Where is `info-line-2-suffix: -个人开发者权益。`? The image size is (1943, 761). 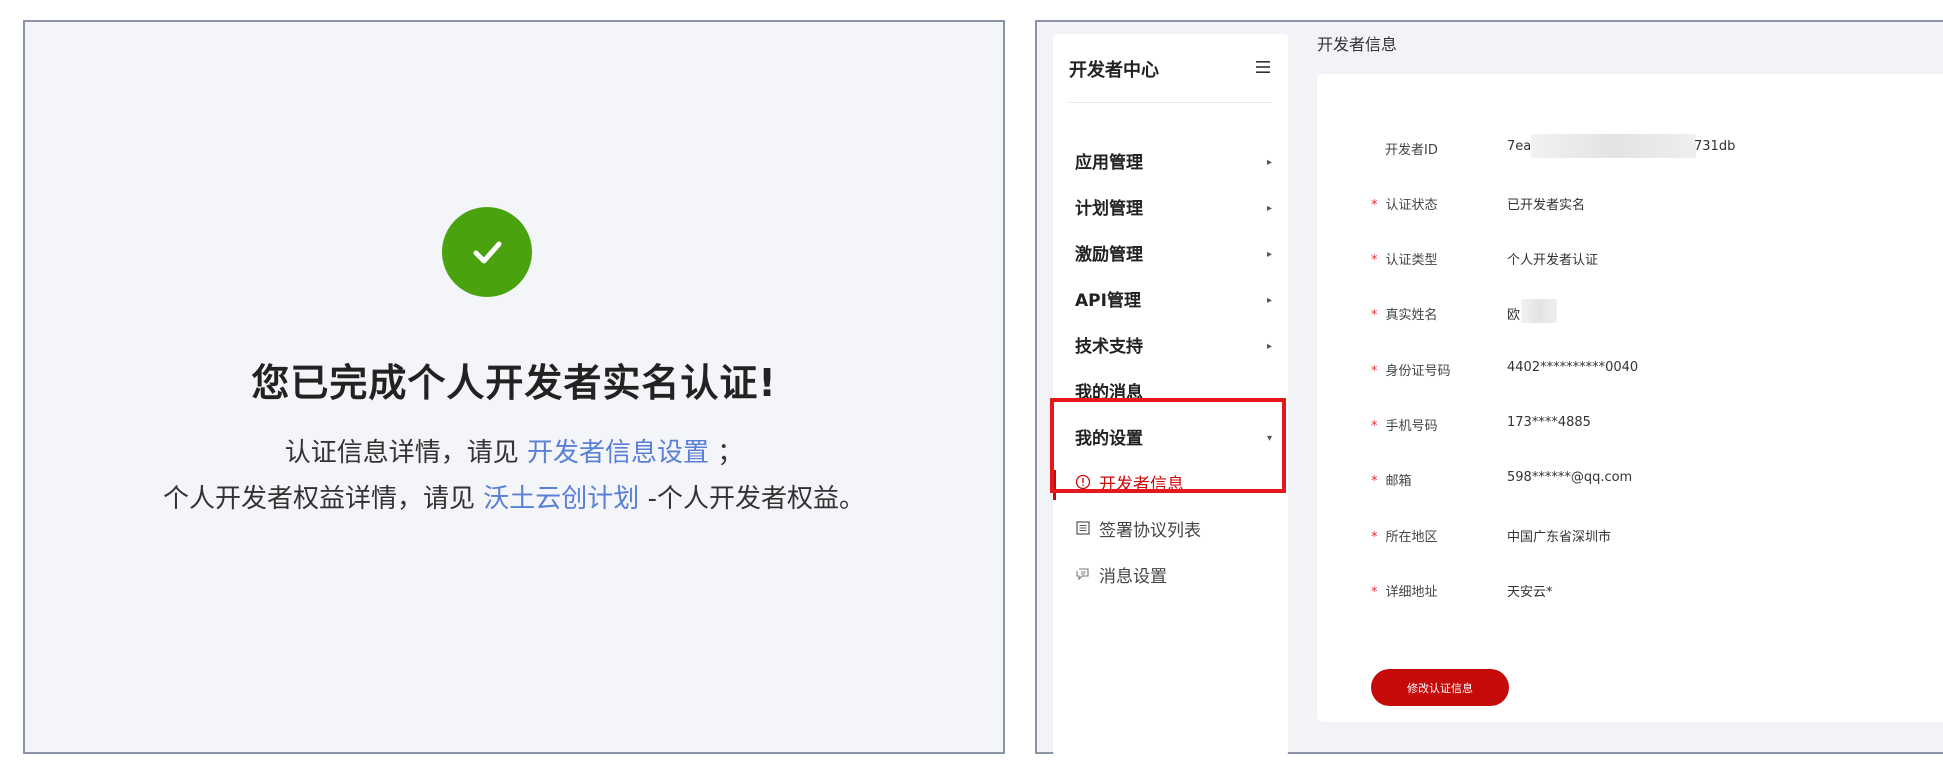
info-line-2-suffix: -个人开发者权益。 is located at coordinates (756, 499).